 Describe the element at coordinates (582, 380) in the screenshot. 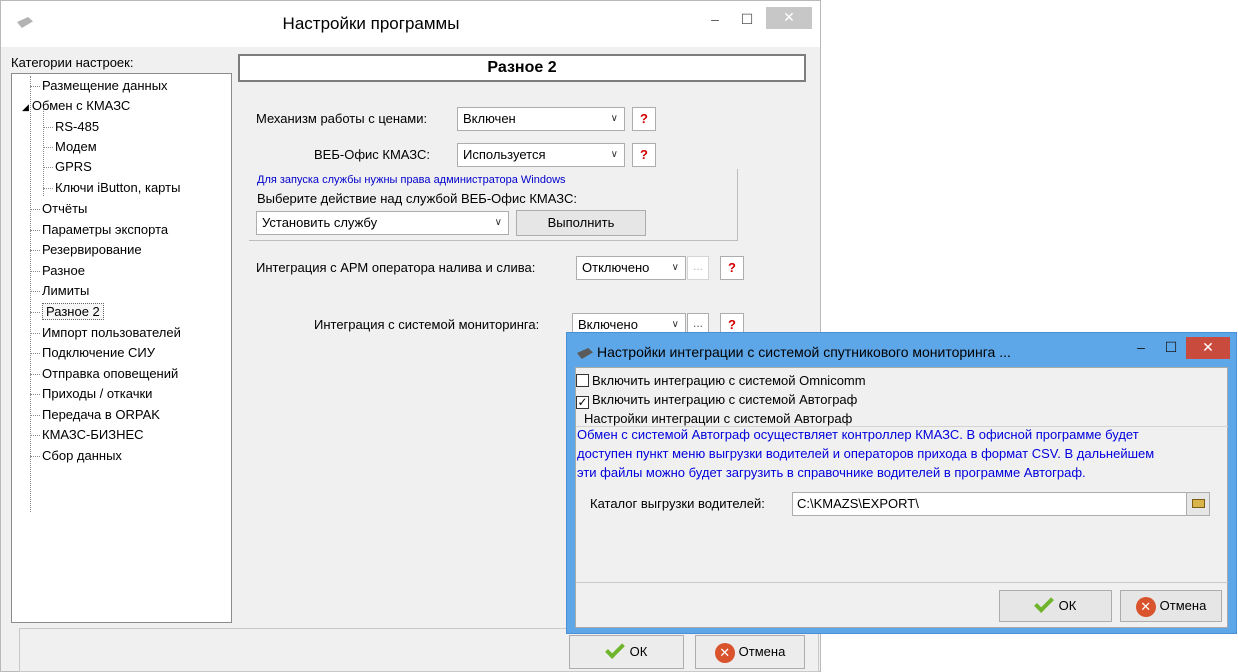

I see `omnicomm-checkbox` at that location.